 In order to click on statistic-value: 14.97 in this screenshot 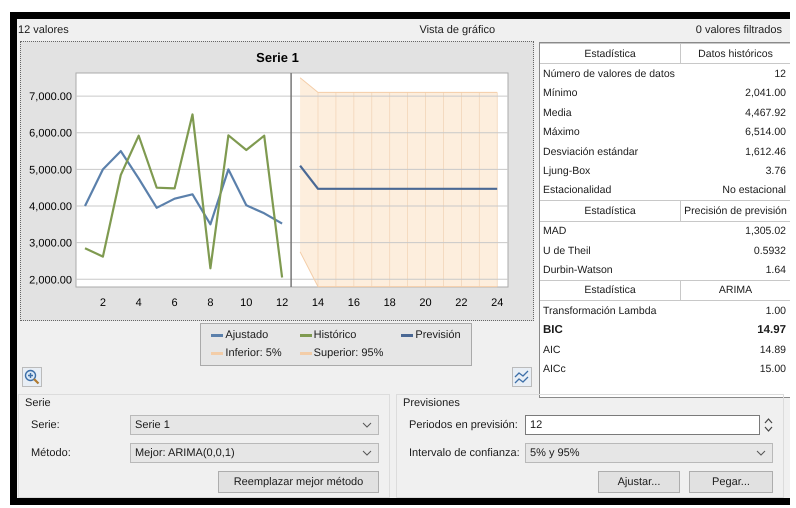, I will do `click(771, 330)`.